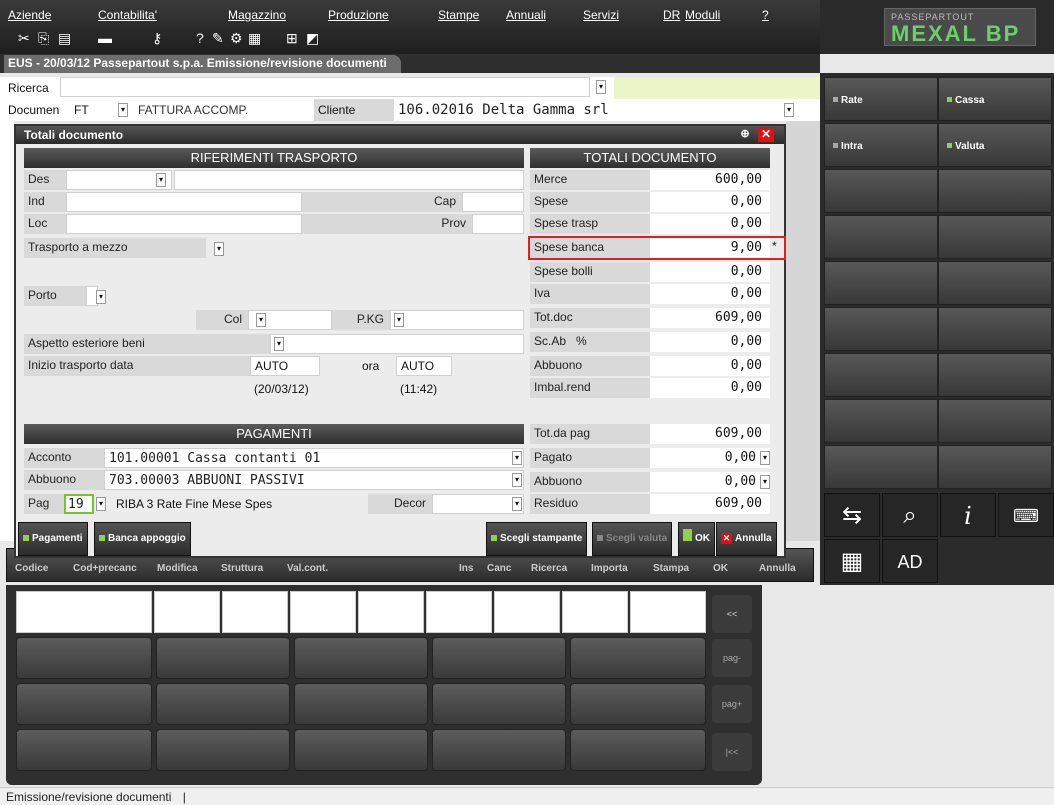 This screenshot has width=1054, height=805. I want to click on aspetto-dropdown: ▾, so click(279, 344).